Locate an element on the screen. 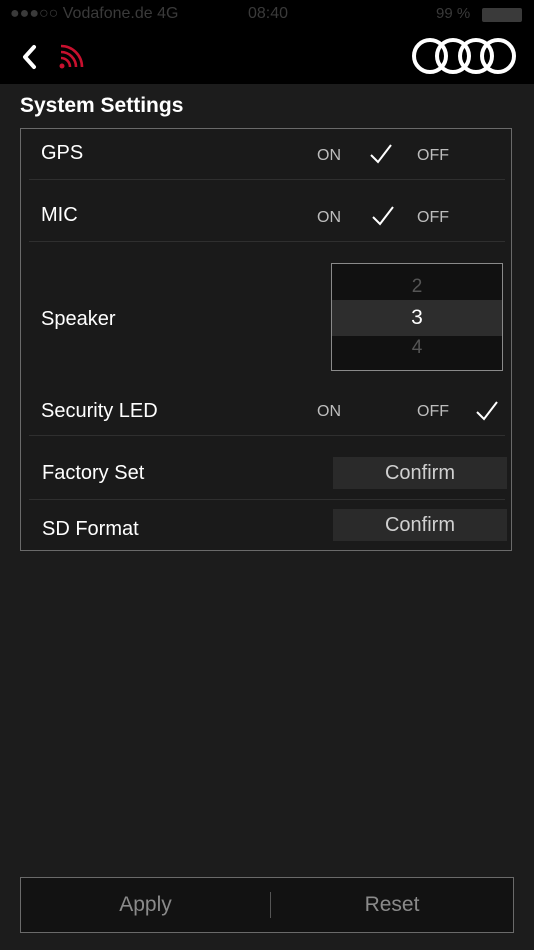  status-time: 08:40 is located at coordinates (268, 13).